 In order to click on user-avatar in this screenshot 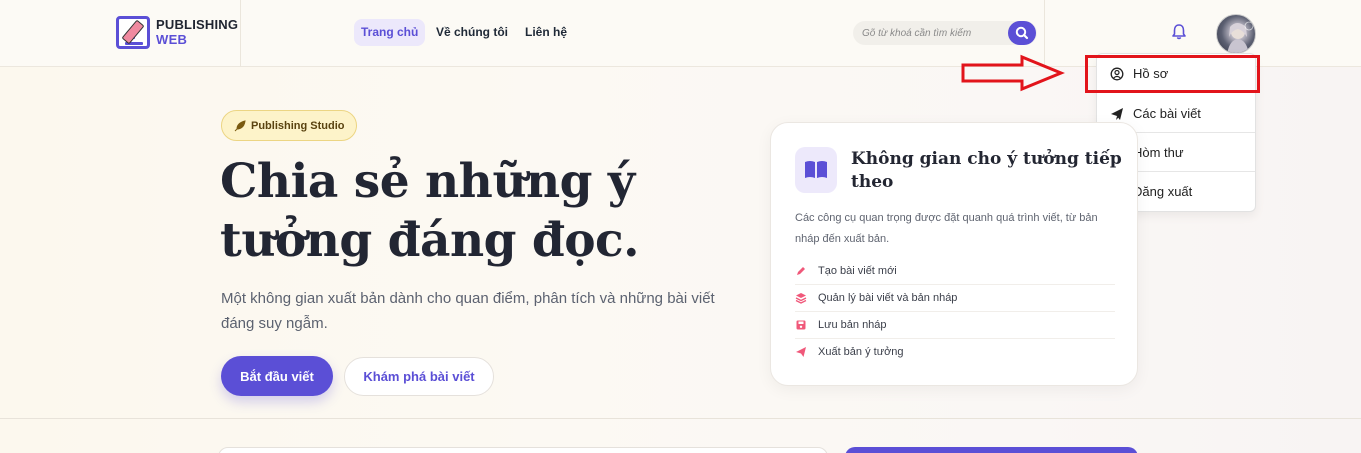, I will do `click(1236, 34)`.